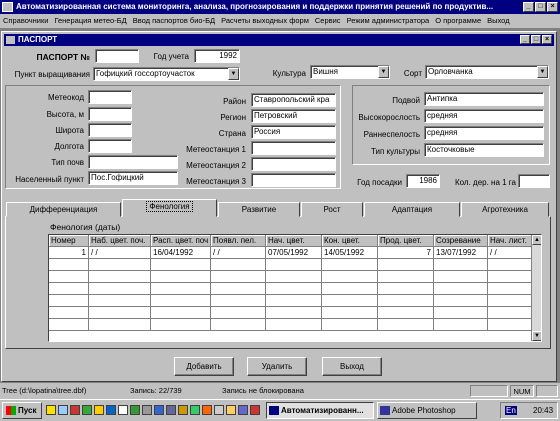 The width and height of the screenshot is (560, 421). What do you see at coordinates (427, 410) in the screenshot?
I see `task-photoshop: Adobe Photoshop` at bounding box center [427, 410].